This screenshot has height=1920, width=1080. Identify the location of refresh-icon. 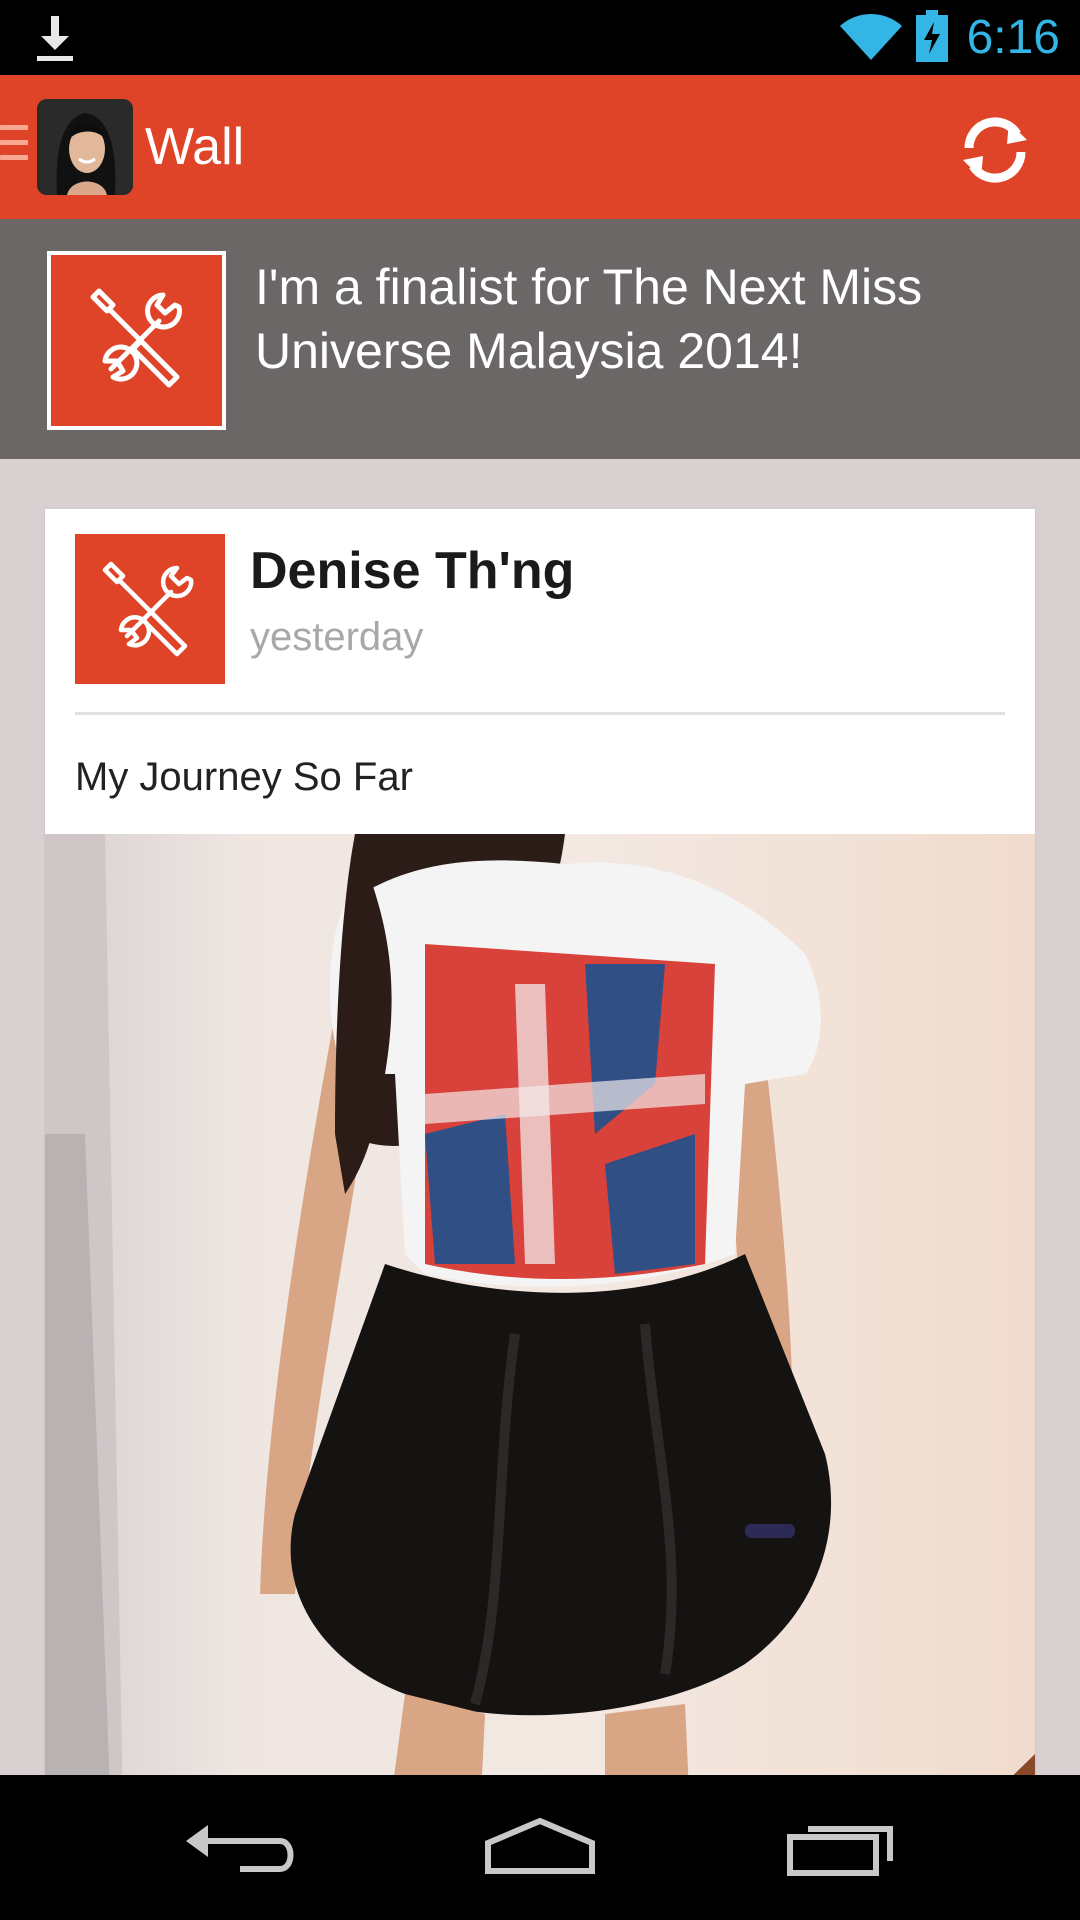
(995, 150).